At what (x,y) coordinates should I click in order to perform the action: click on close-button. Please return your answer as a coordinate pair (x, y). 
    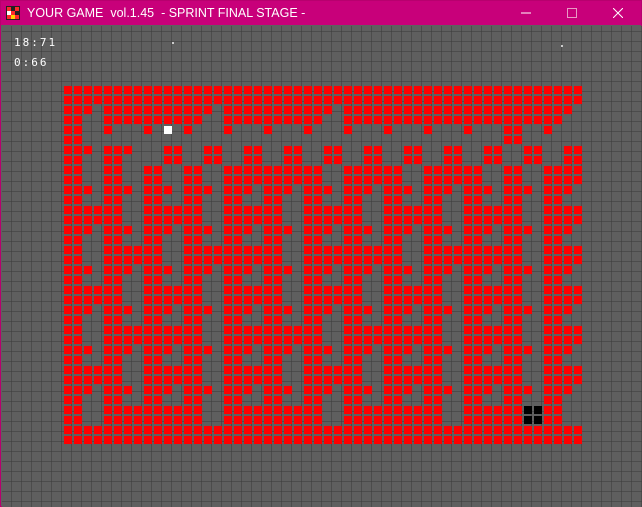
    Looking at the image, I should click on (618, 13).